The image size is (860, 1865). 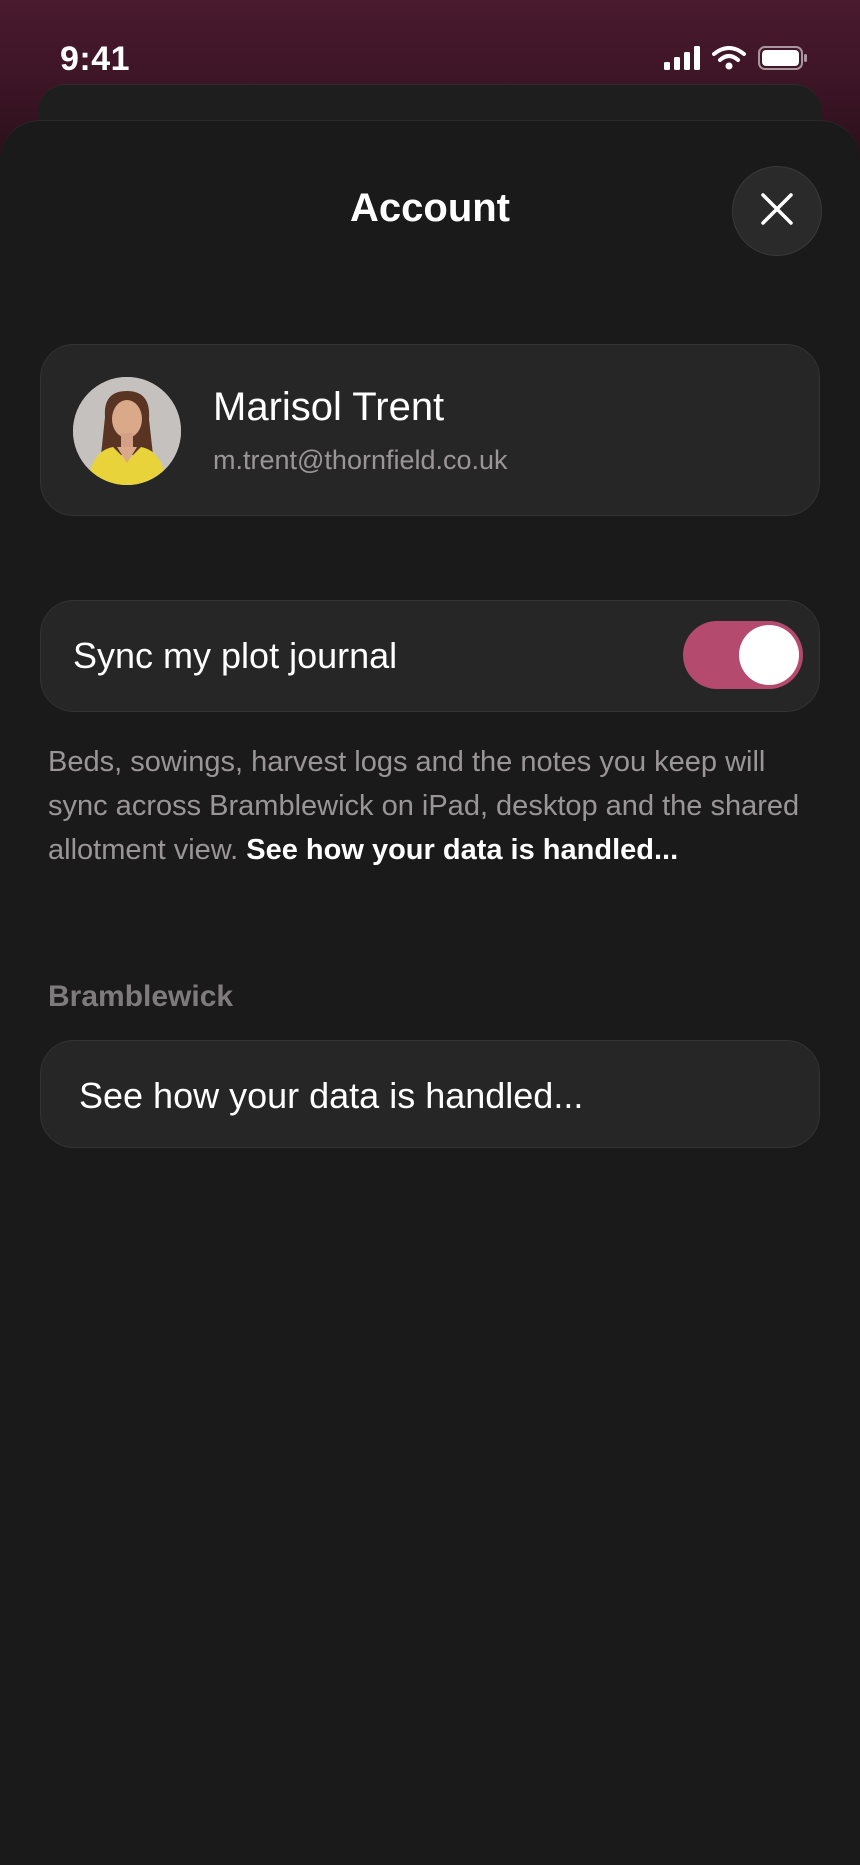 What do you see at coordinates (430, 60) in the screenshot?
I see `status-bar: 9:41` at bounding box center [430, 60].